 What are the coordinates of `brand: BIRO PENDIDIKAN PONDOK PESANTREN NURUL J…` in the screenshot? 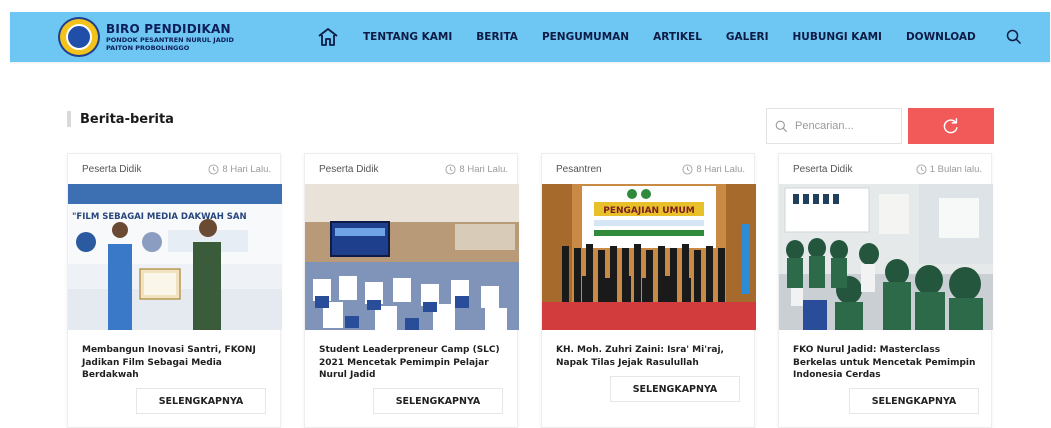 It's located at (146, 37).